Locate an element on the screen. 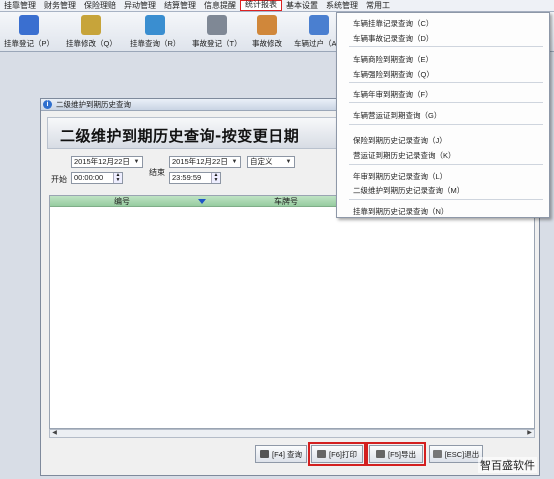 This screenshot has height=479, width=554. menu-settlement: 结算管理 is located at coordinates (180, 5).